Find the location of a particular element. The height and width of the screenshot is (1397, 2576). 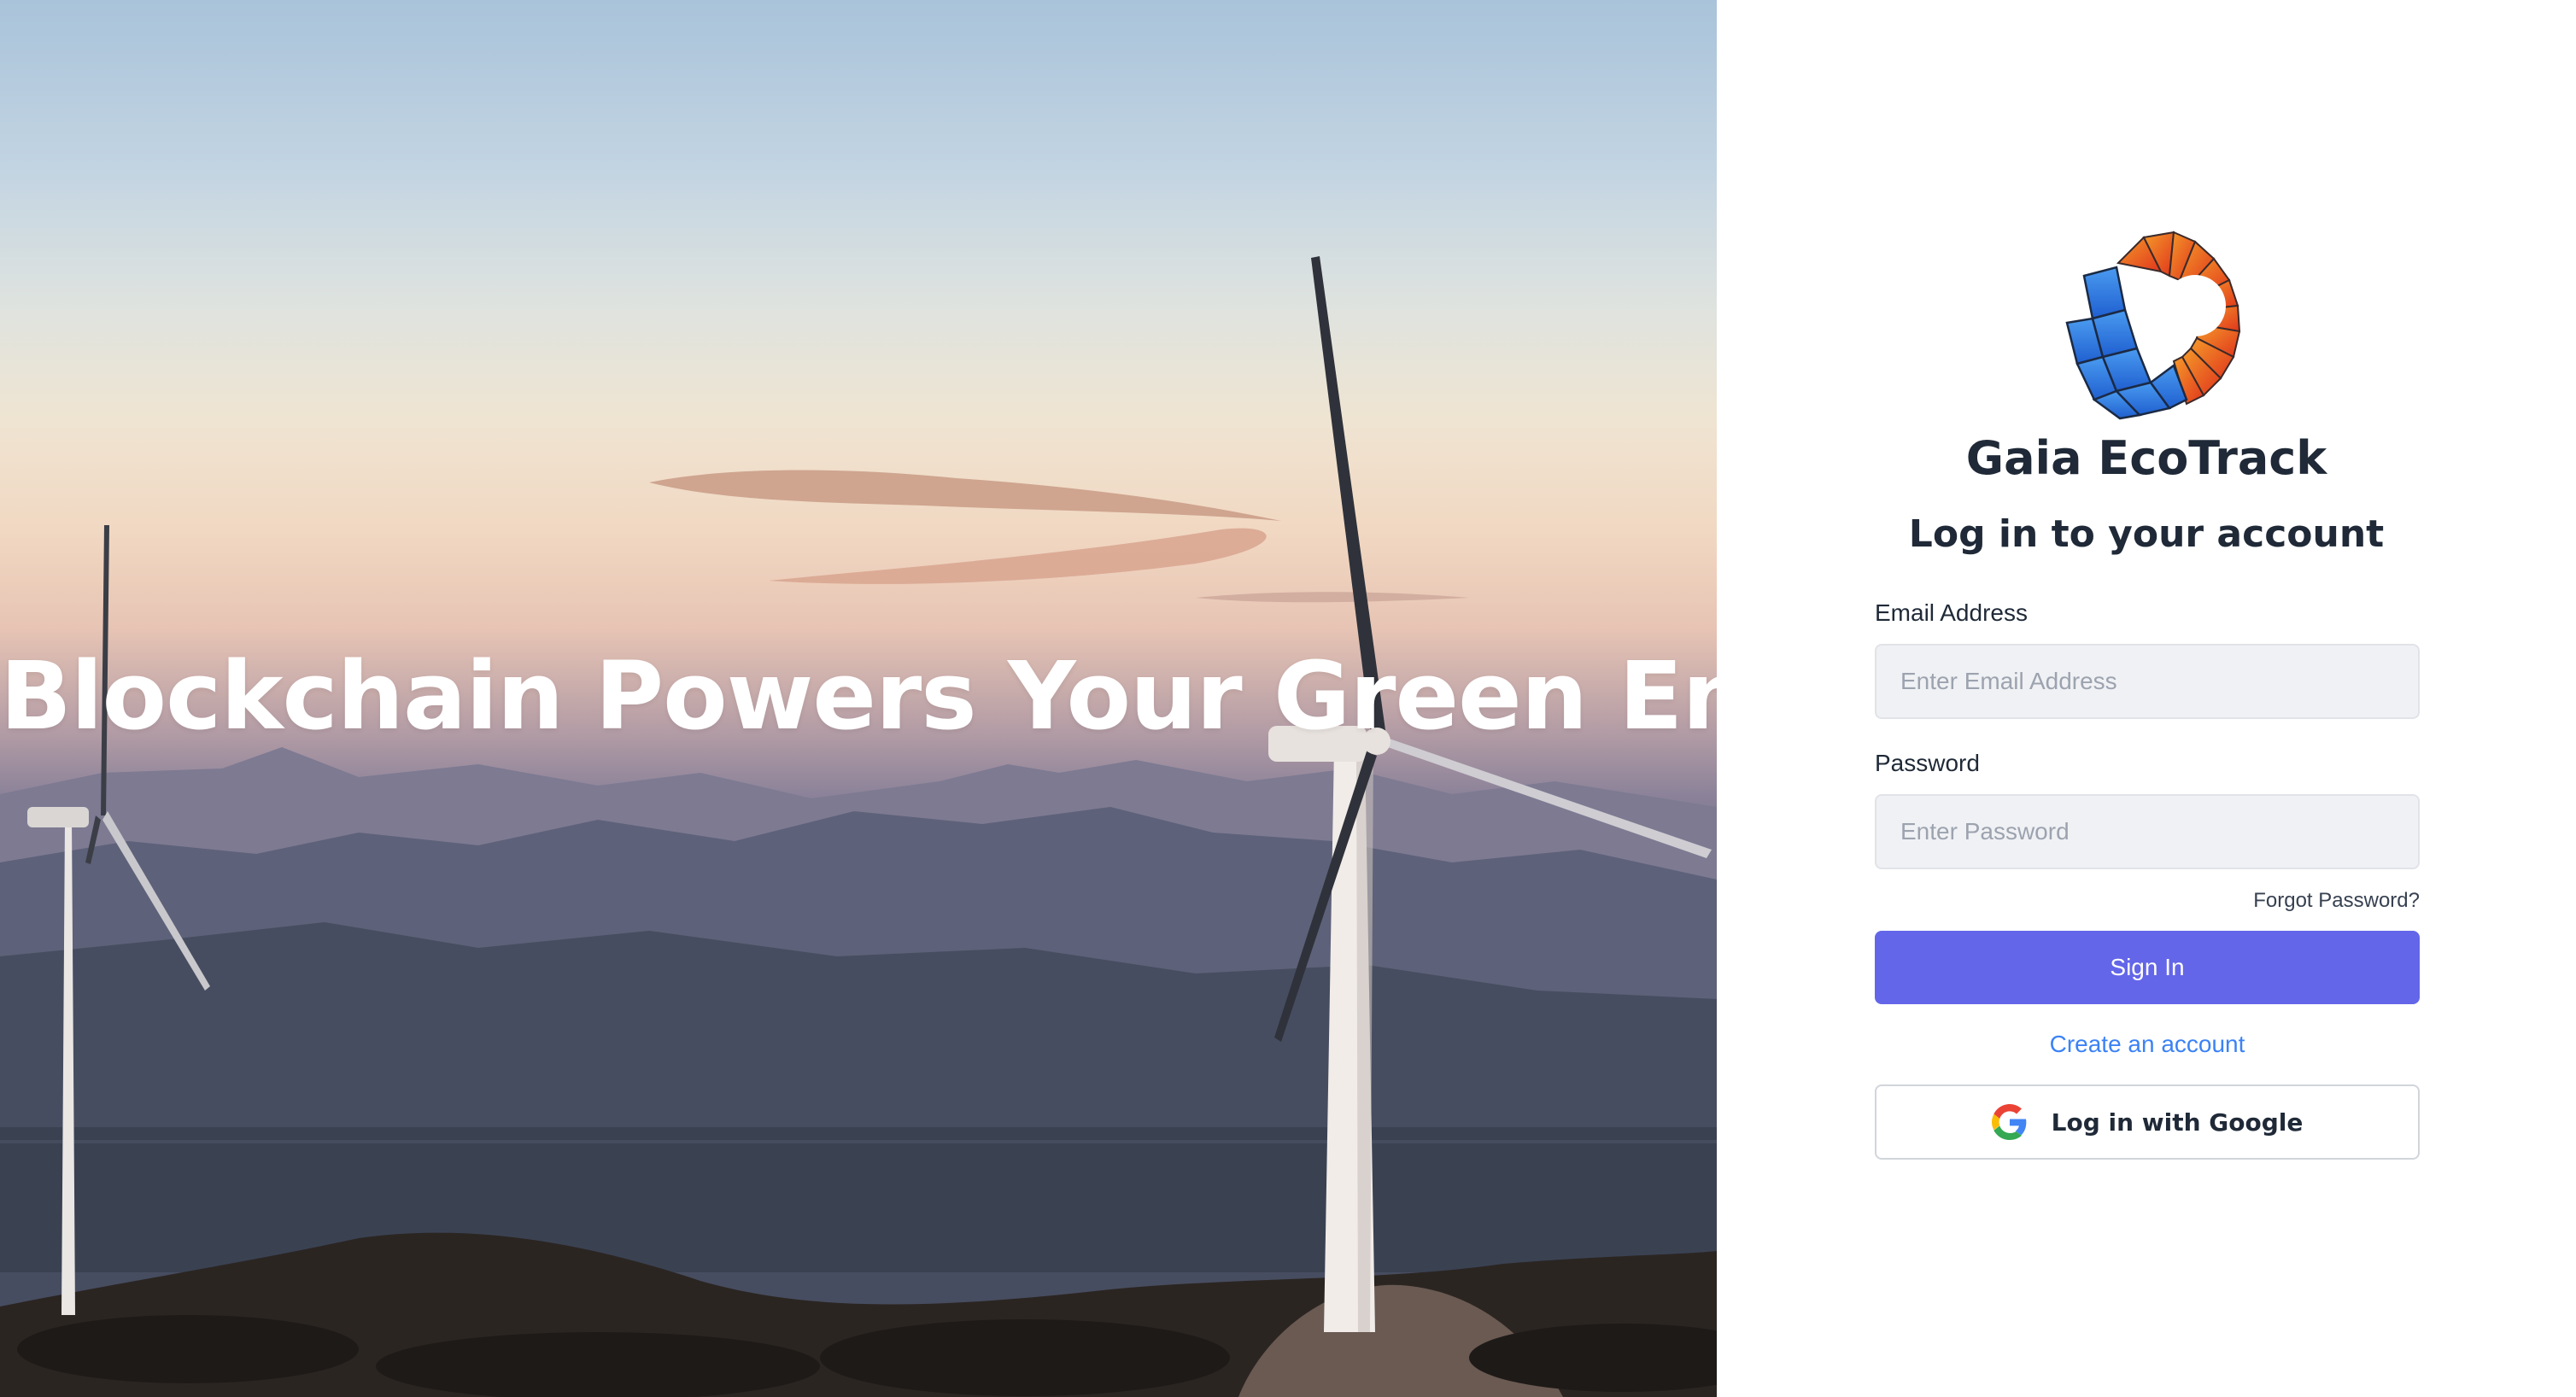

sun-solar-logo-icon is located at coordinates (2153, 325).